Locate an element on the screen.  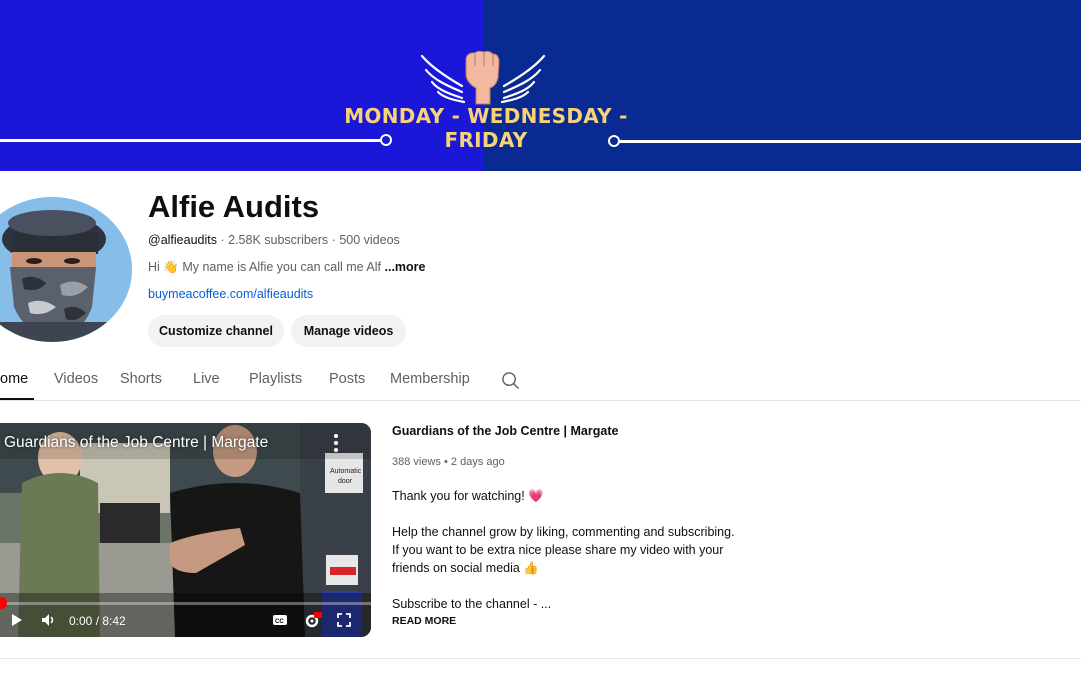
svg-text: Automatic is located at coordinates (346, 471).